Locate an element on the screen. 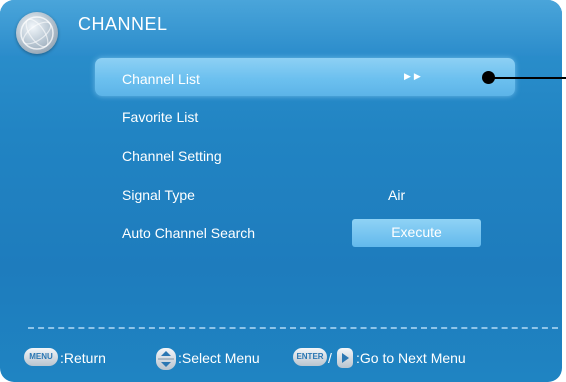  menu-key-icon: MENU is located at coordinates (41, 357).